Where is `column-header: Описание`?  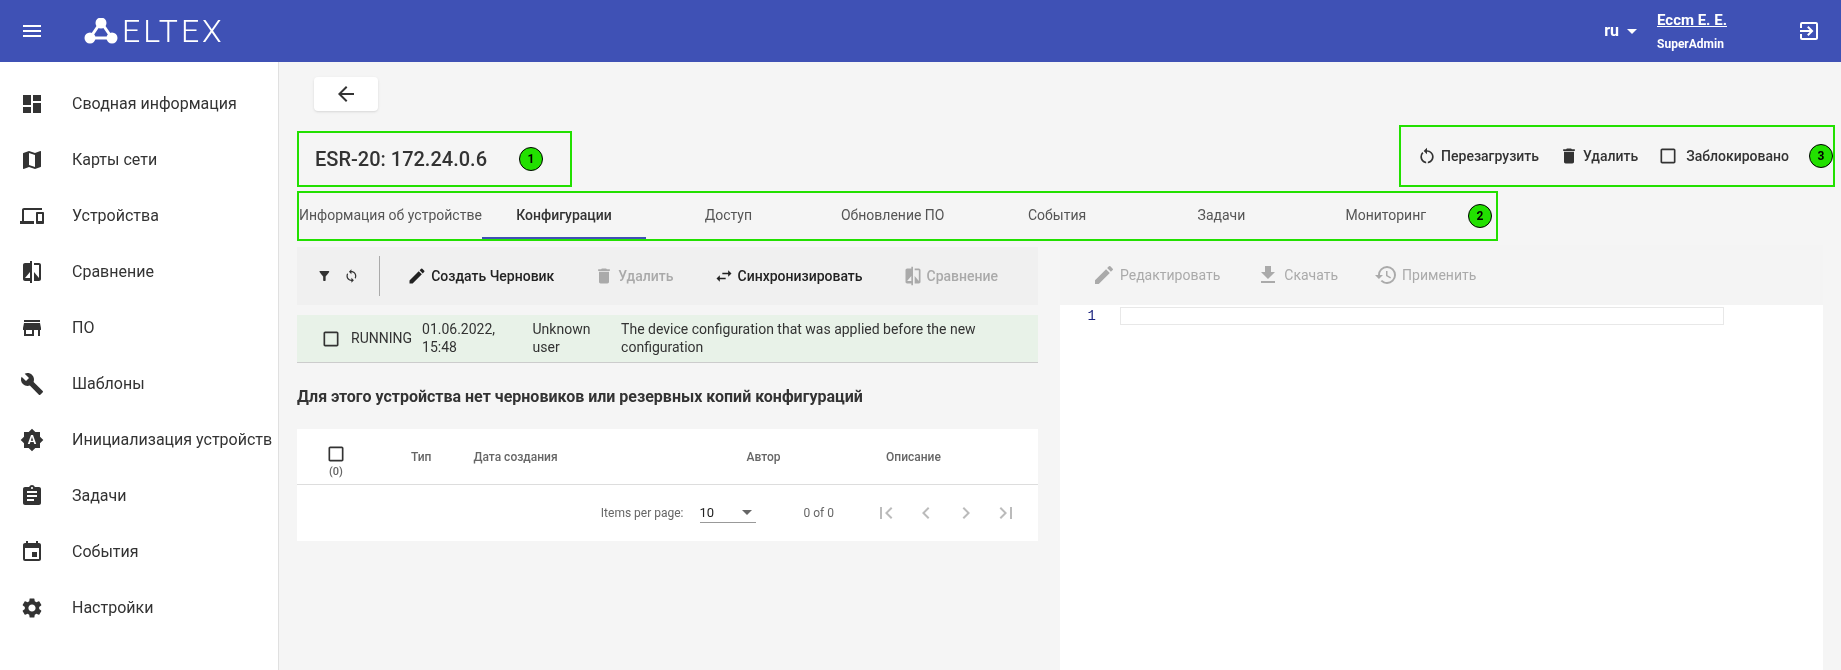 column-header: Описание is located at coordinates (913, 456).